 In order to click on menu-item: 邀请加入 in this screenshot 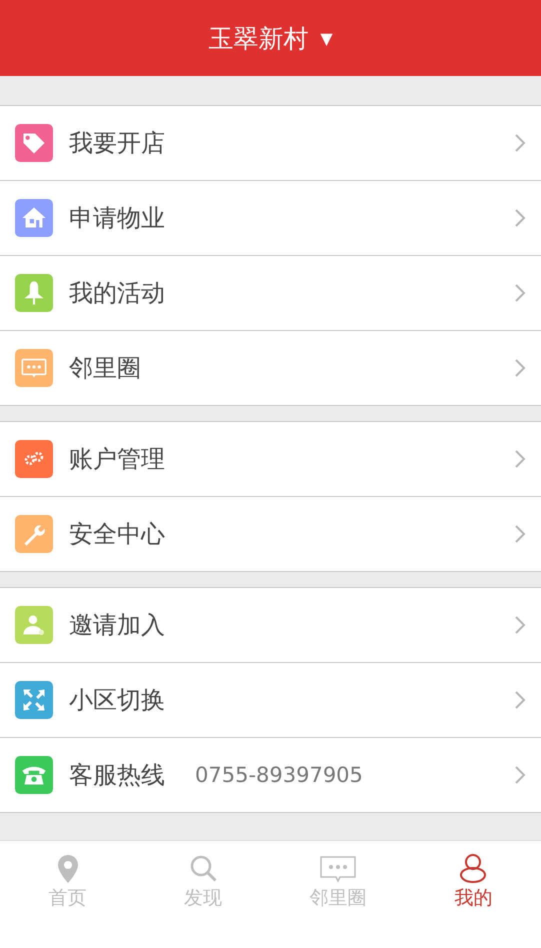, I will do `click(270, 625)`.